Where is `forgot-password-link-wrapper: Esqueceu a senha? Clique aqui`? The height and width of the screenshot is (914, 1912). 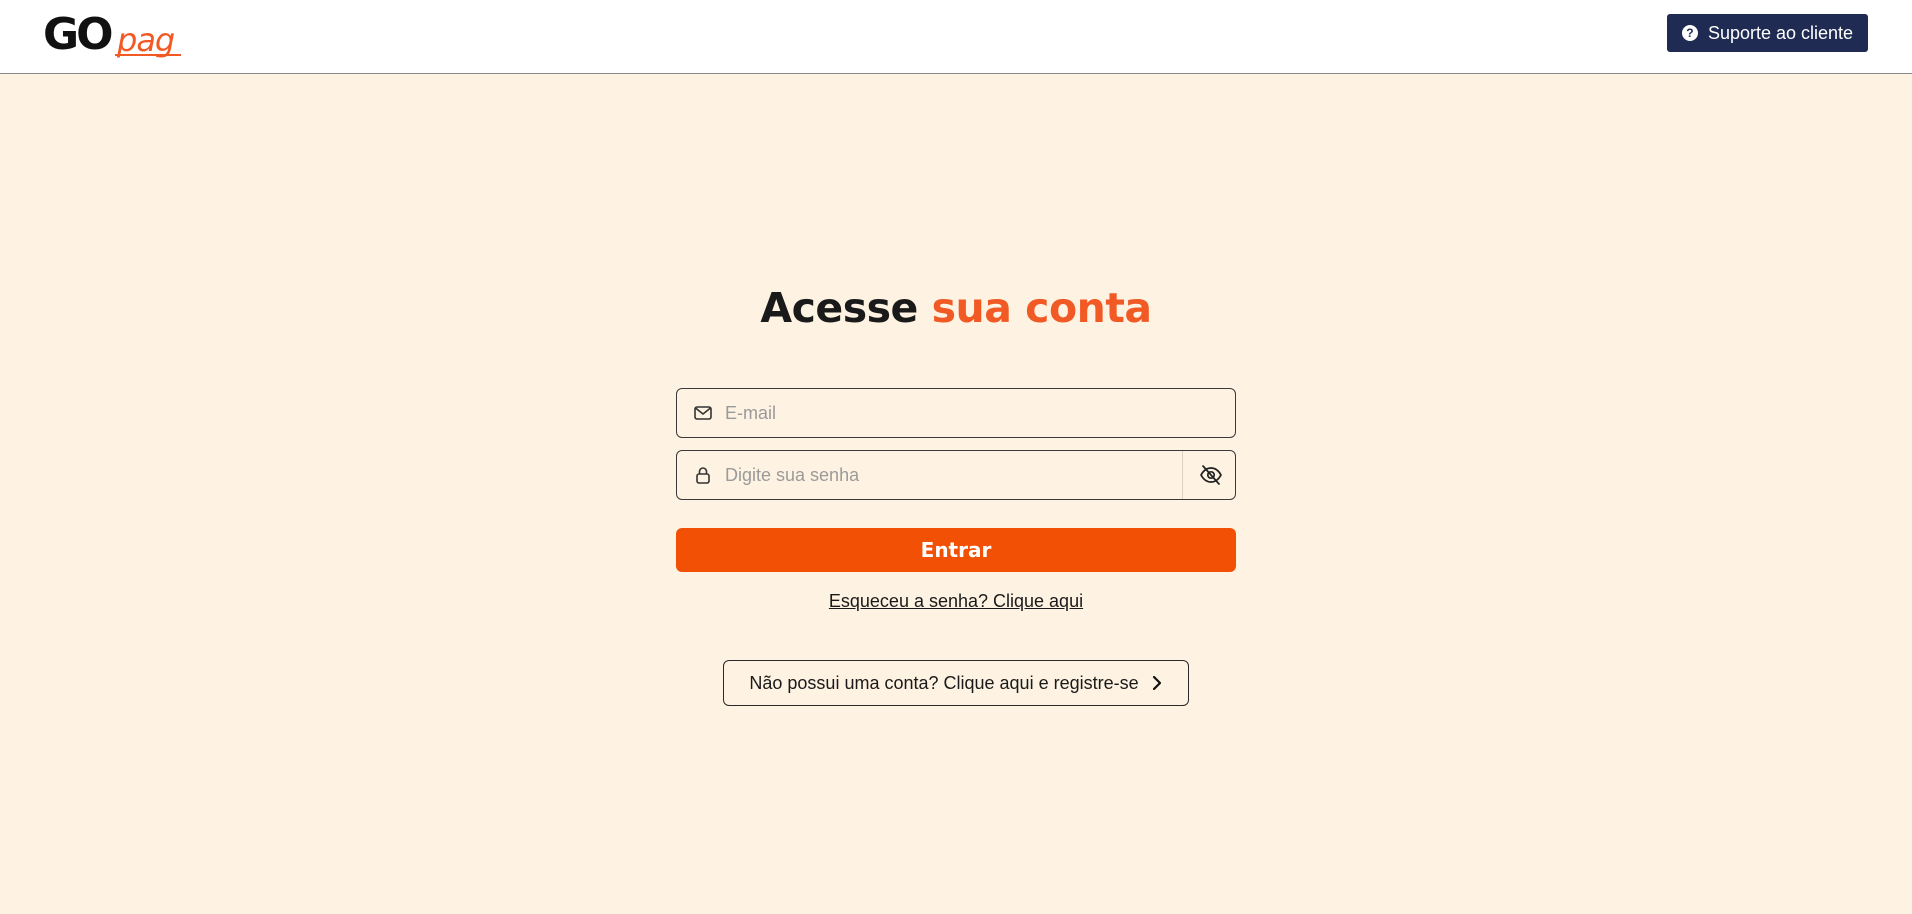
forgot-password-link-wrapper: Esqueceu a senha? Clique aqui is located at coordinates (956, 601).